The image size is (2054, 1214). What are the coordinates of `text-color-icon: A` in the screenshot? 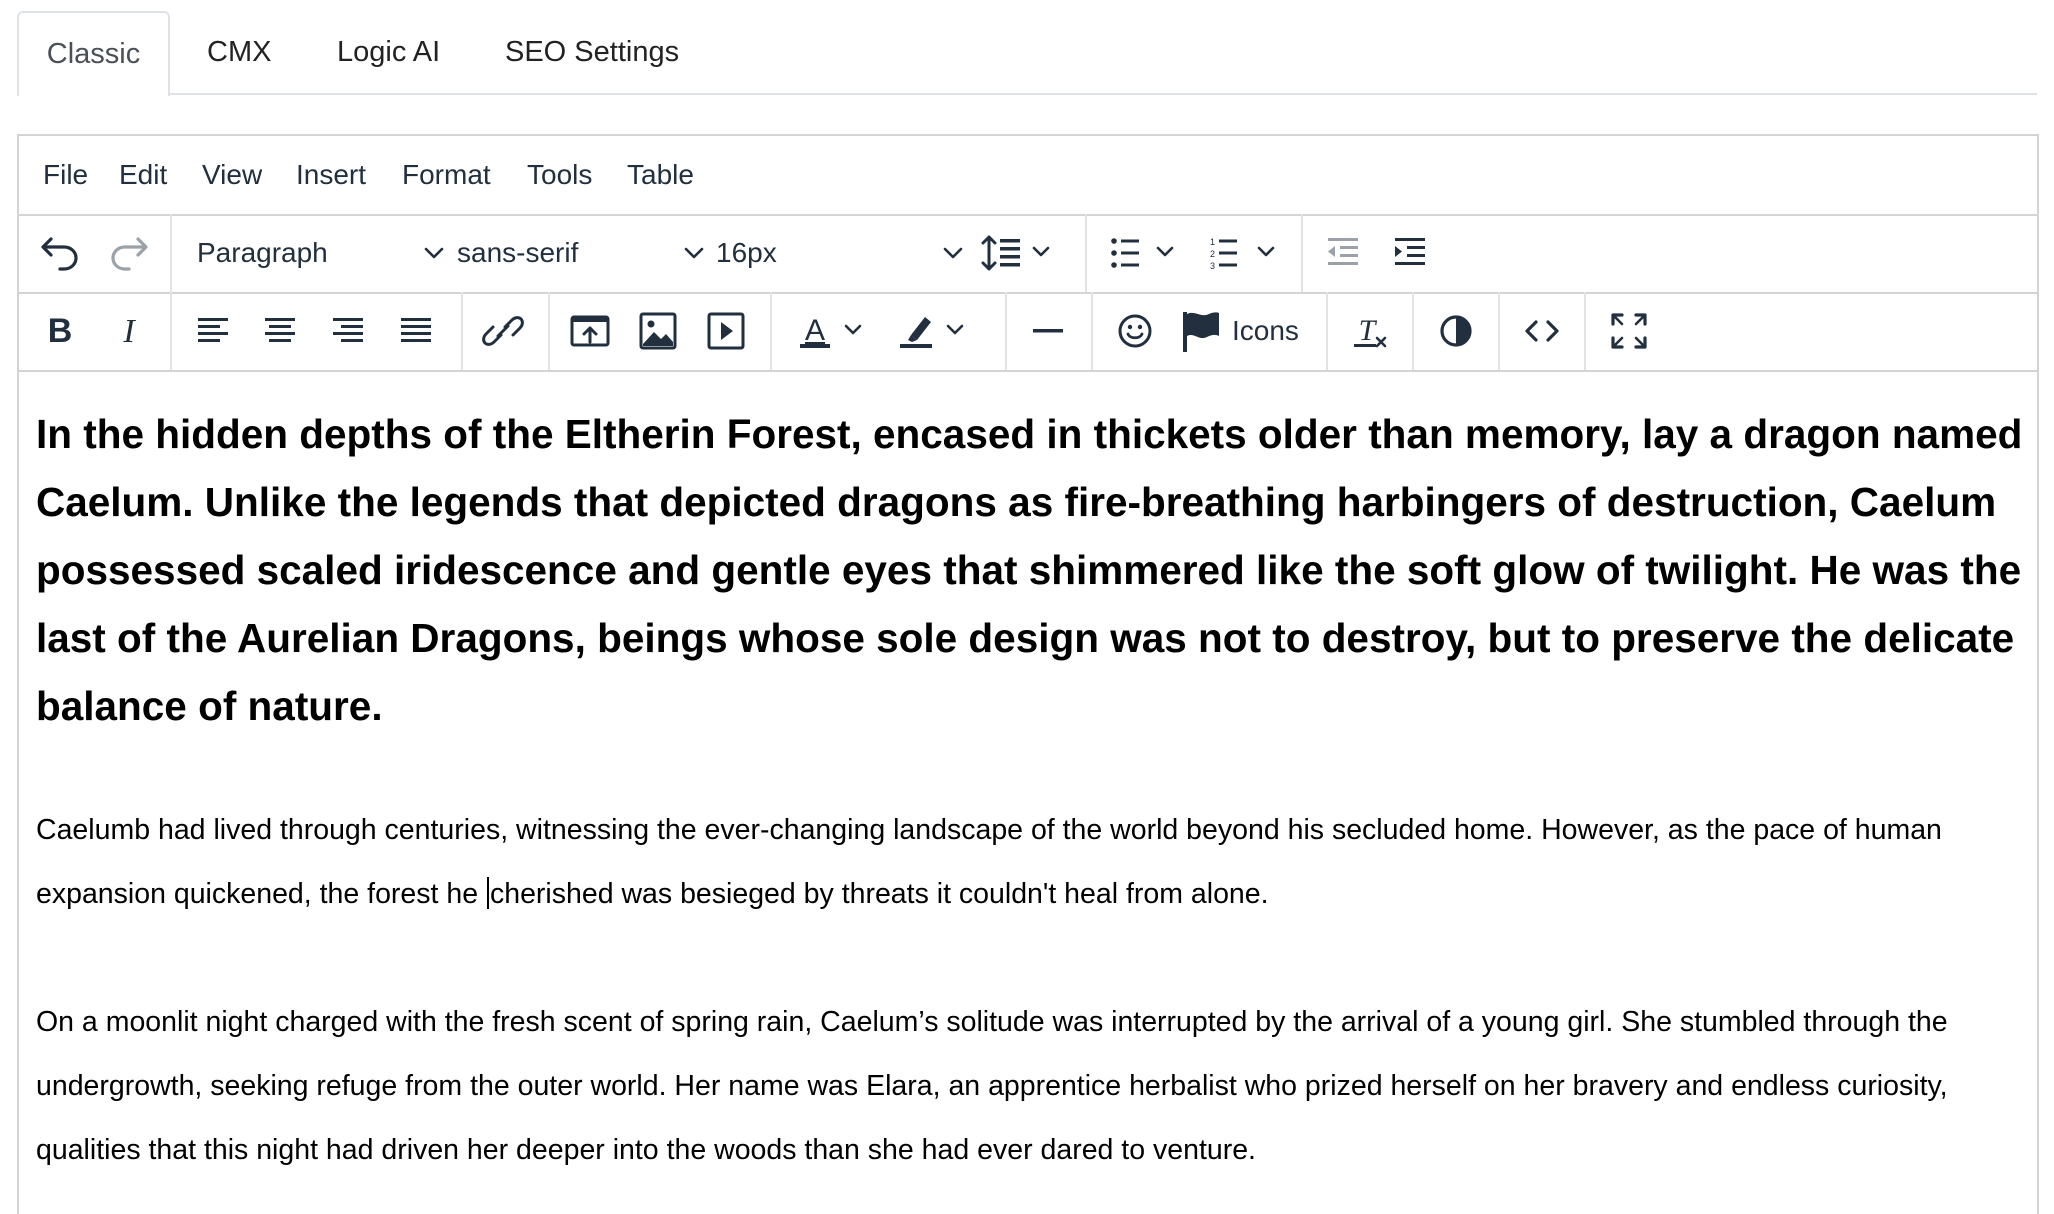 It's located at (831, 331).